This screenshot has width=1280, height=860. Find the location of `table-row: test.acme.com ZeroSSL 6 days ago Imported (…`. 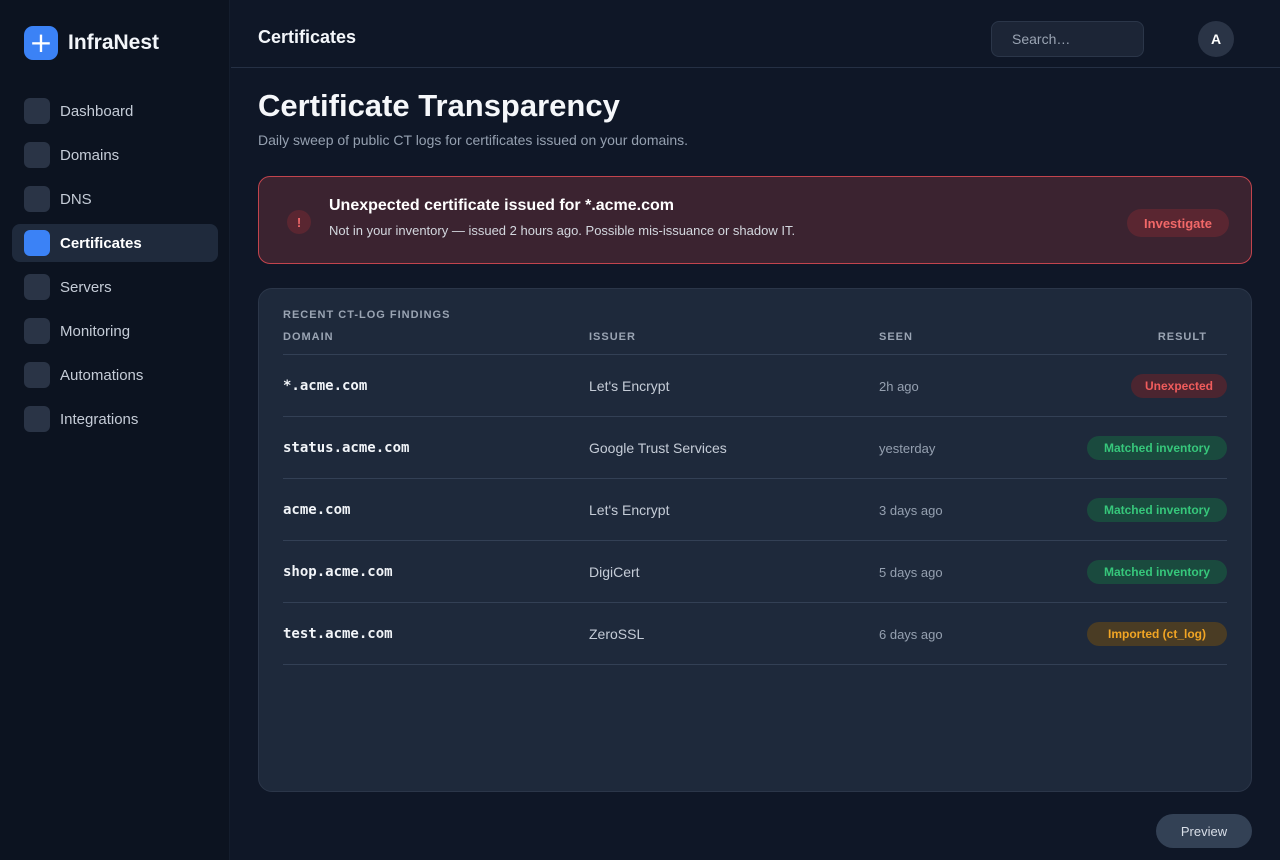

table-row: test.acme.com ZeroSSL 6 days ago Imported (… is located at coordinates (755, 634).